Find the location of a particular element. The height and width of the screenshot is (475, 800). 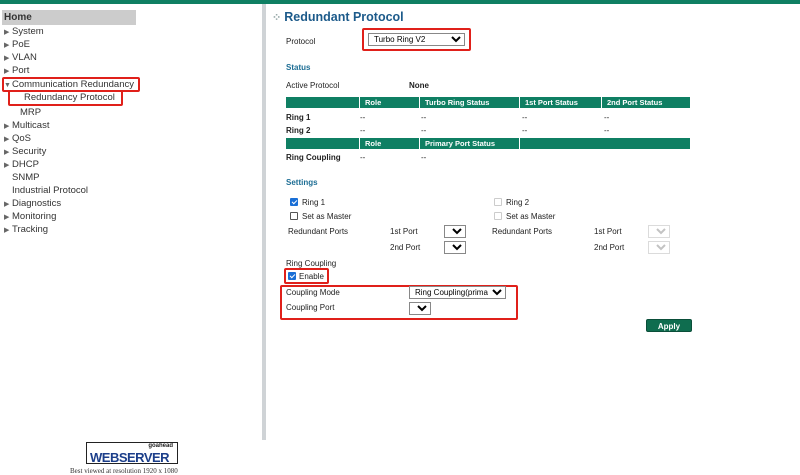

ring-coupling-enable-label: Enable is located at coordinates (311, 276).